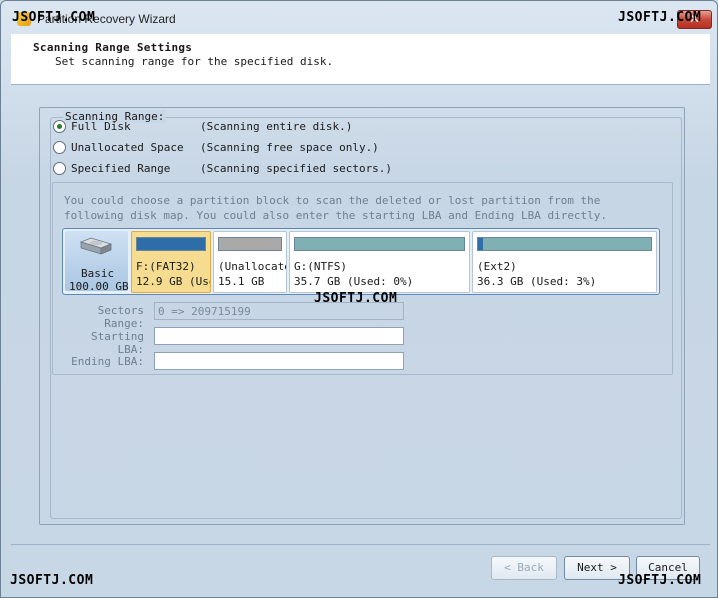 This screenshot has width=718, height=598. What do you see at coordinates (99, 286) in the screenshot?
I see `disk-size: 100.00 GB` at bounding box center [99, 286].